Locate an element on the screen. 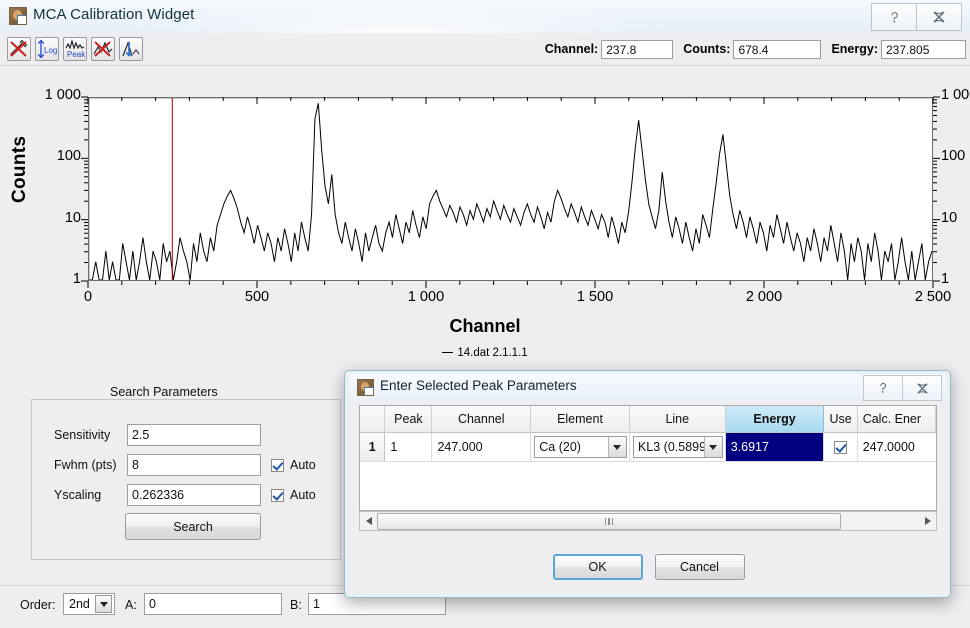 The image size is (970, 628). fwhm-input: 8 is located at coordinates (194, 465).